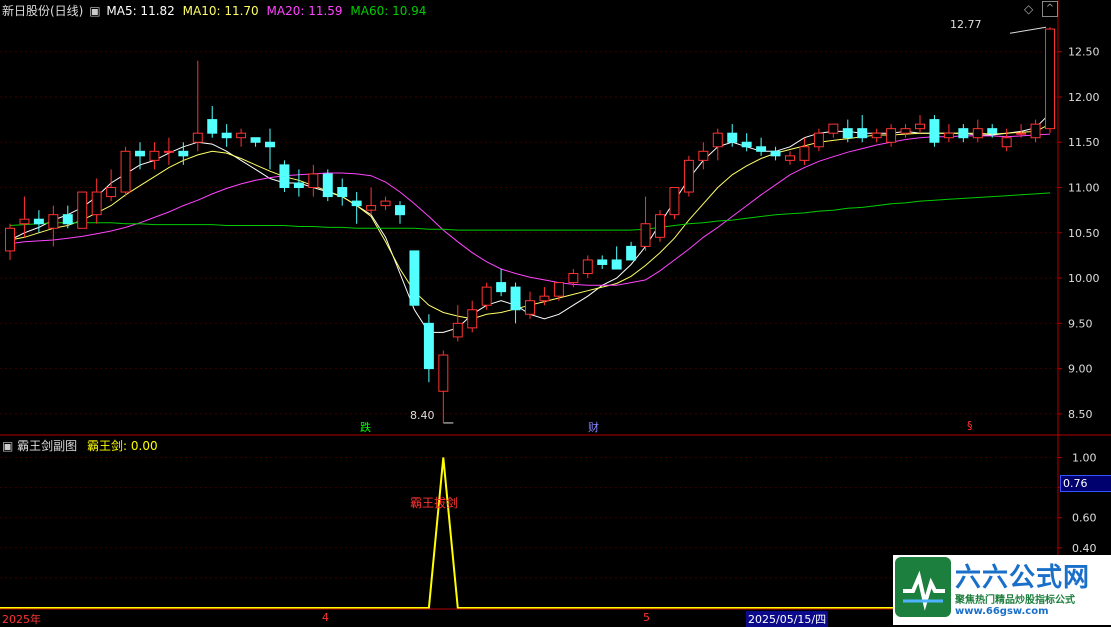 This screenshot has height=627, width=1111. Describe the element at coordinates (646, 617) in the screenshot. I see `x-label-may: 5` at that location.